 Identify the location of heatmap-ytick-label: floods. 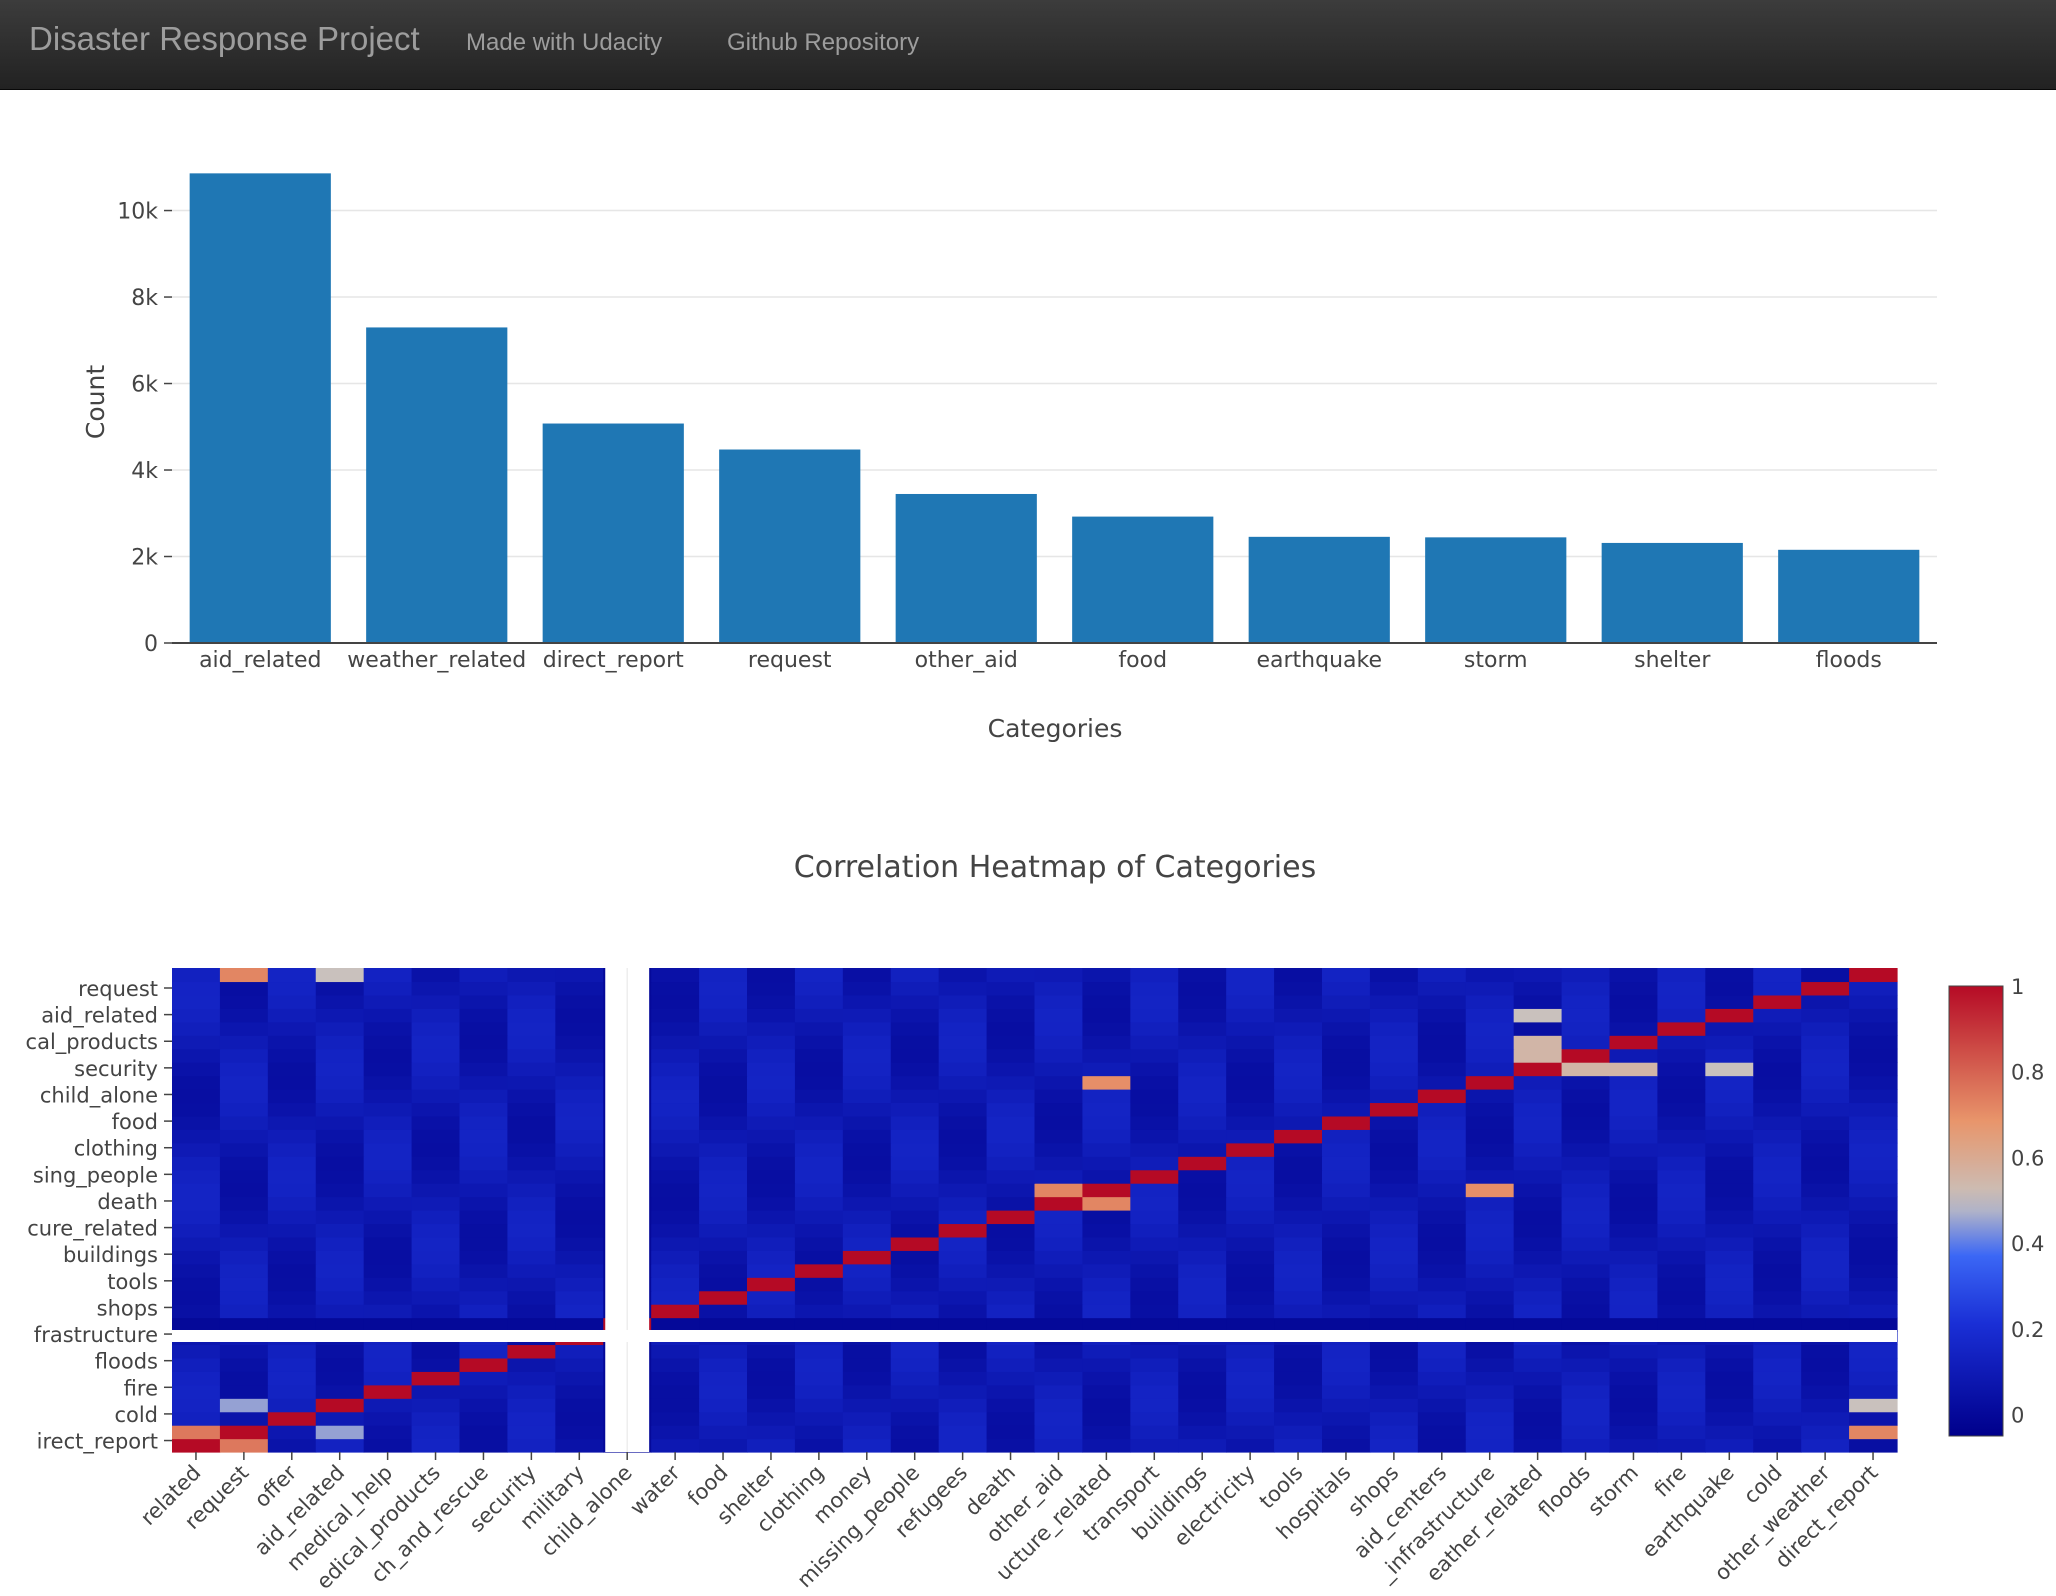
(126, 1362).